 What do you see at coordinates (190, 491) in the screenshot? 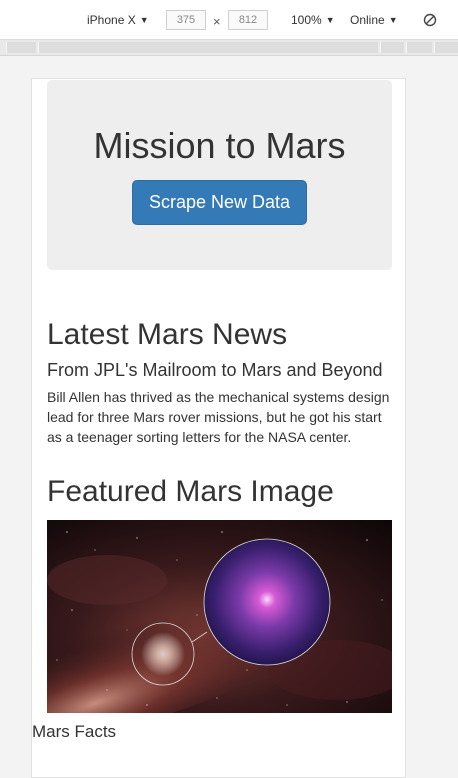
I see `featured-image-heading: Featured Mars Image` at bounding box center [190, 491].